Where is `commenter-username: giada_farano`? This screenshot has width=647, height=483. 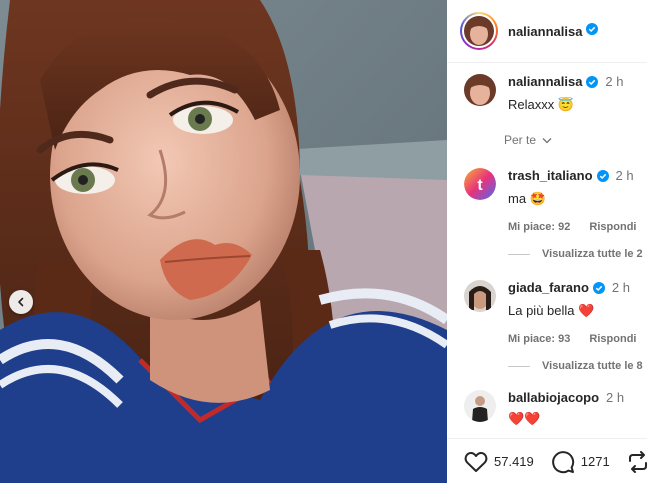
commenter-username: giada_farano is located at coordinates (548, 287).